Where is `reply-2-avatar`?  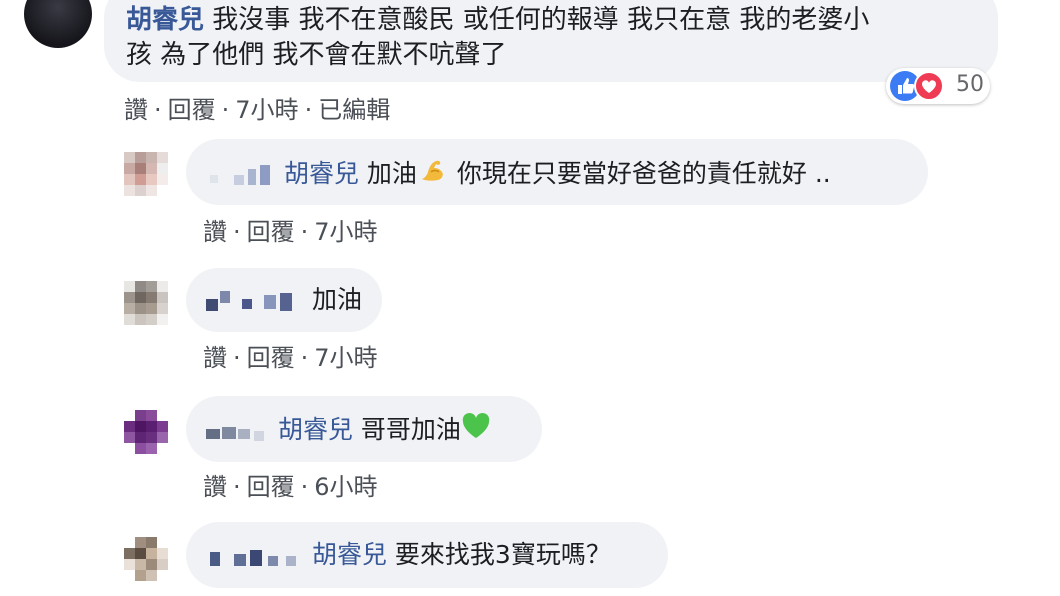 reply-2-avatar is located at coordinates (146, 303).